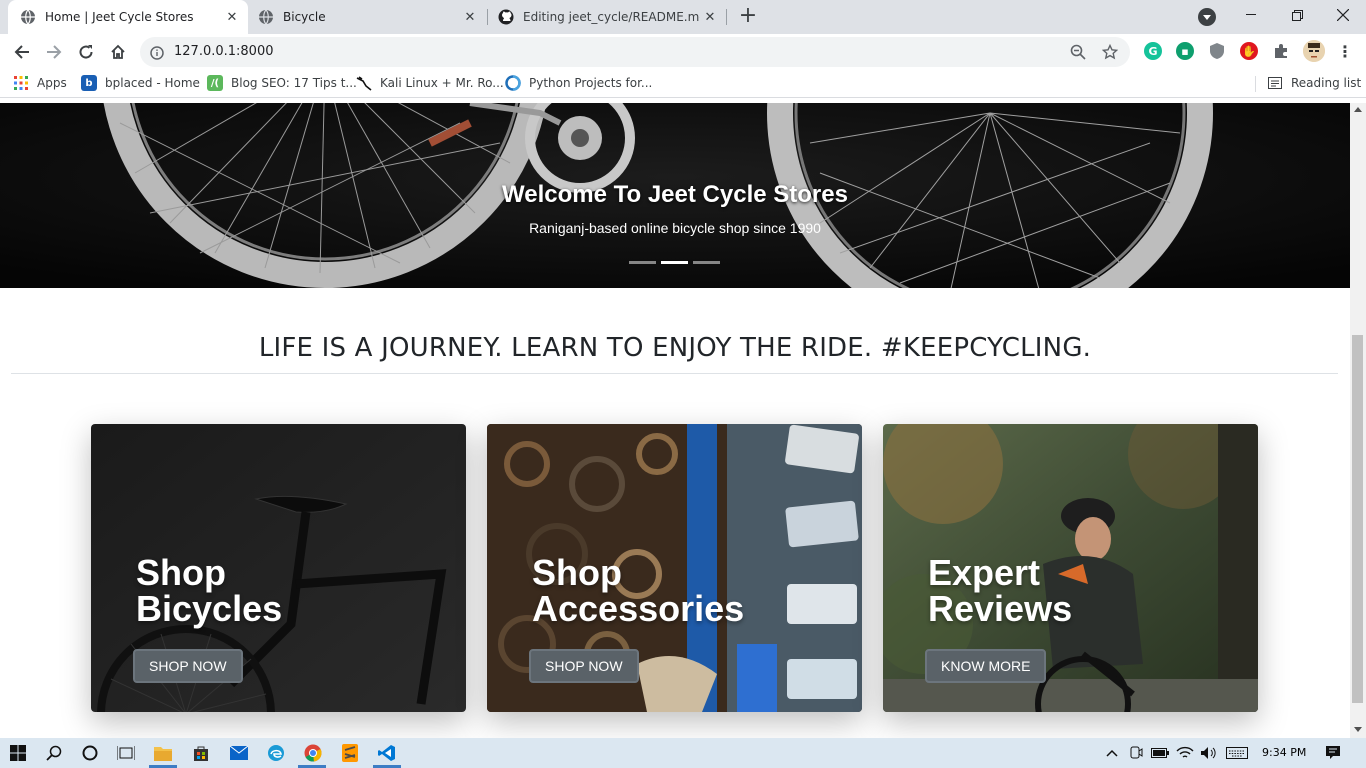  What do you see at coordinates (506, 17) in the screenshot?
I see `github-icon` at bounding box center [506, 17].